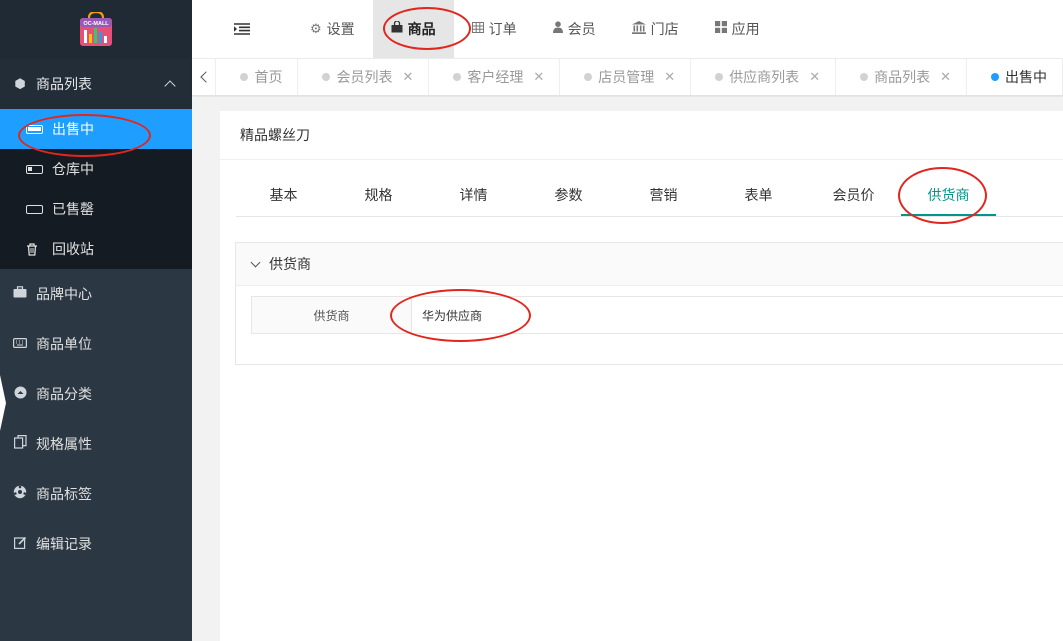 The height and width of the screenshot is (641, 1063). I want to click on topnav-settings: ⚙ 设置, so click(332, 29).